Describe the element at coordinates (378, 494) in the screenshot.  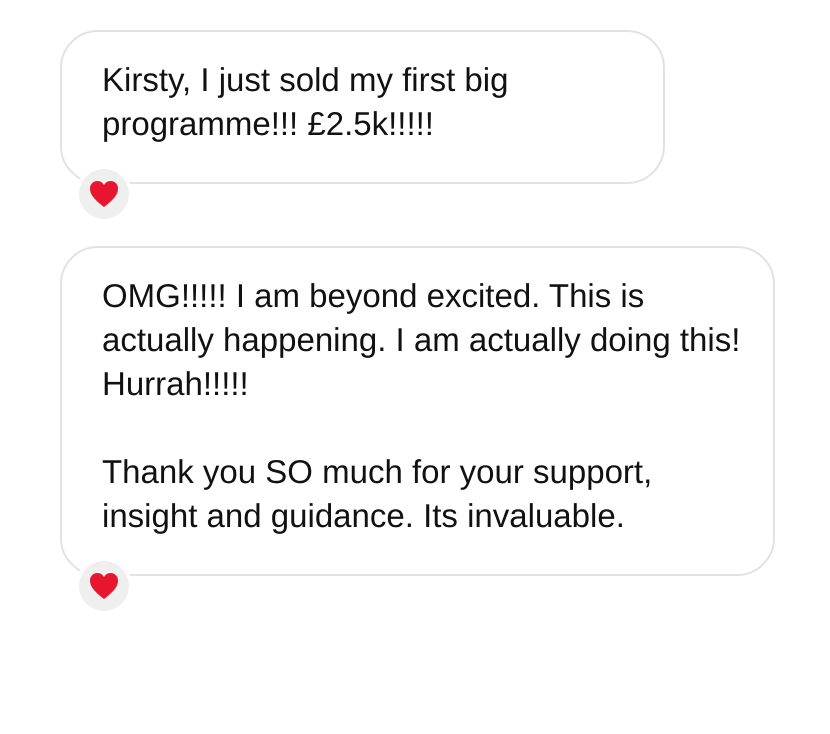
I see `message-text: Thank you SO much for your support, insight and guidance. Its invaluable.` at that location.